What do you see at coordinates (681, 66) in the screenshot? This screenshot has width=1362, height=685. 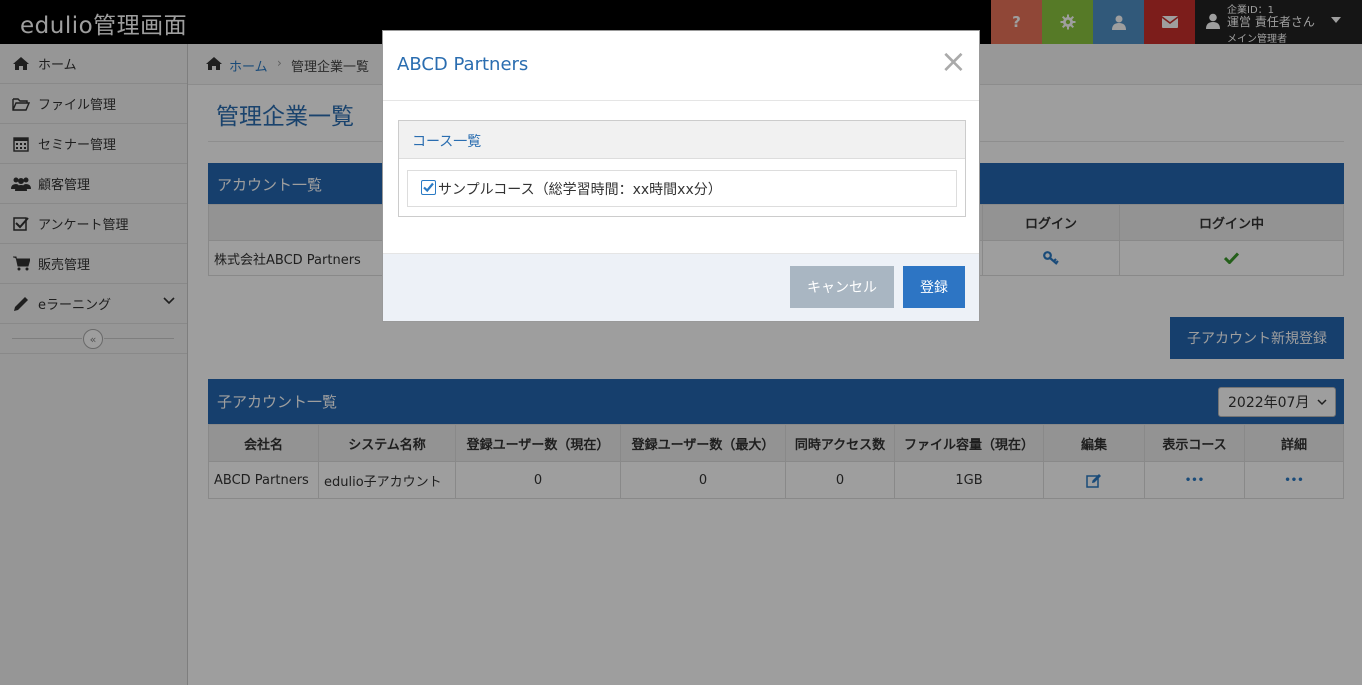 I see `modal-header: ABCD Partners ×` at bounding box center [681, 66].